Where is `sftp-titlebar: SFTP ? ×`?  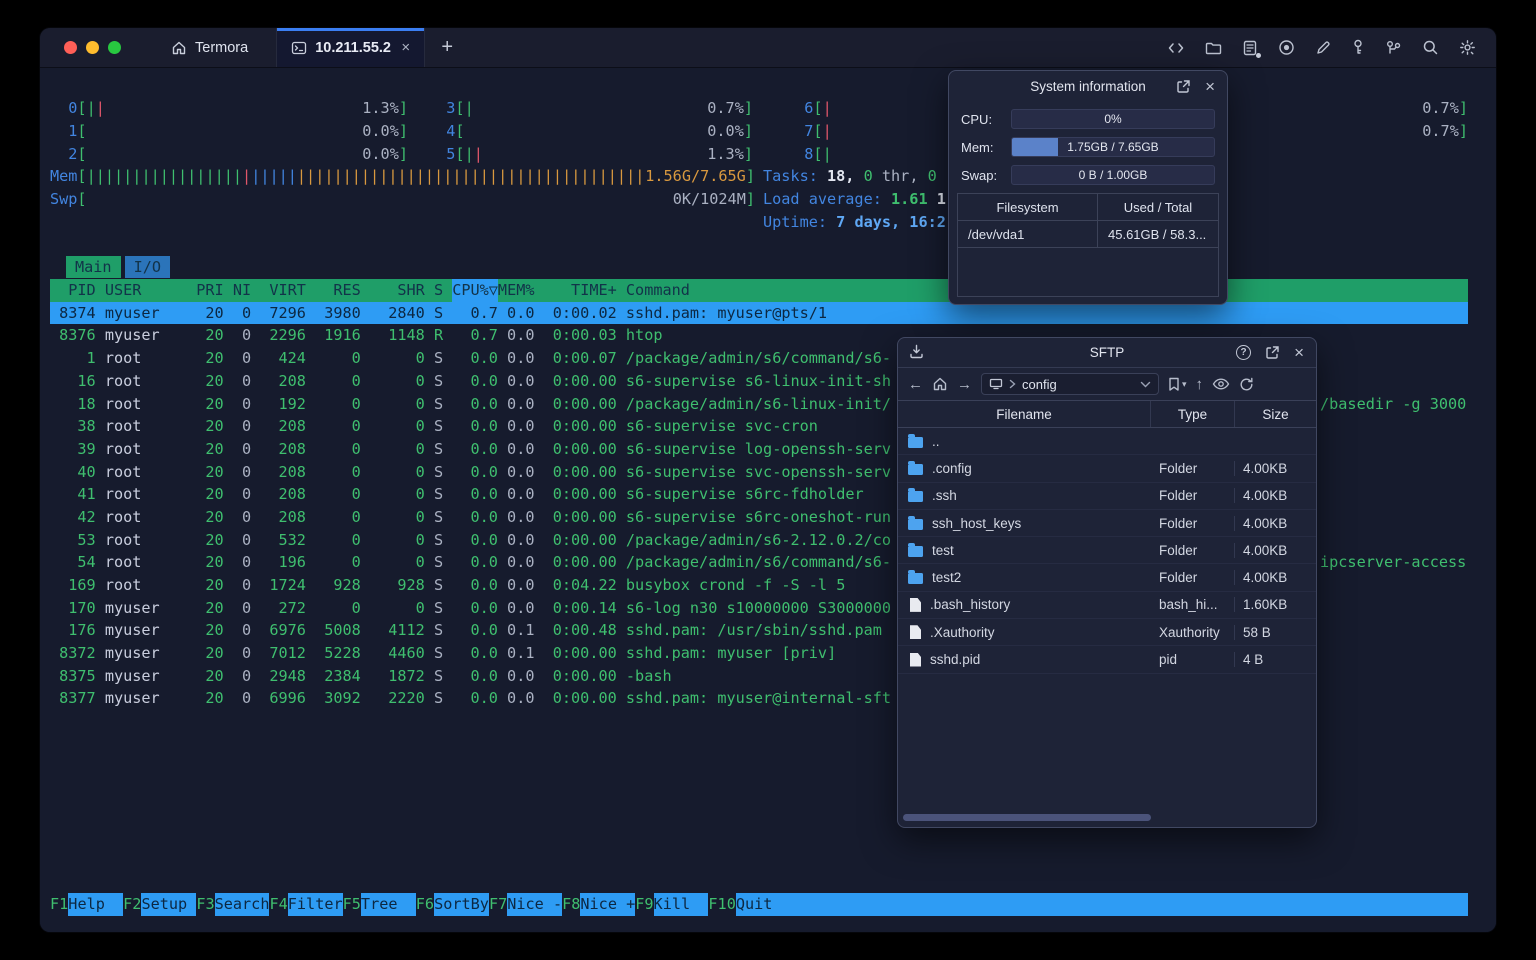 sftp-titlebar: SFTP ? × is located at coordinates (1107, 353).